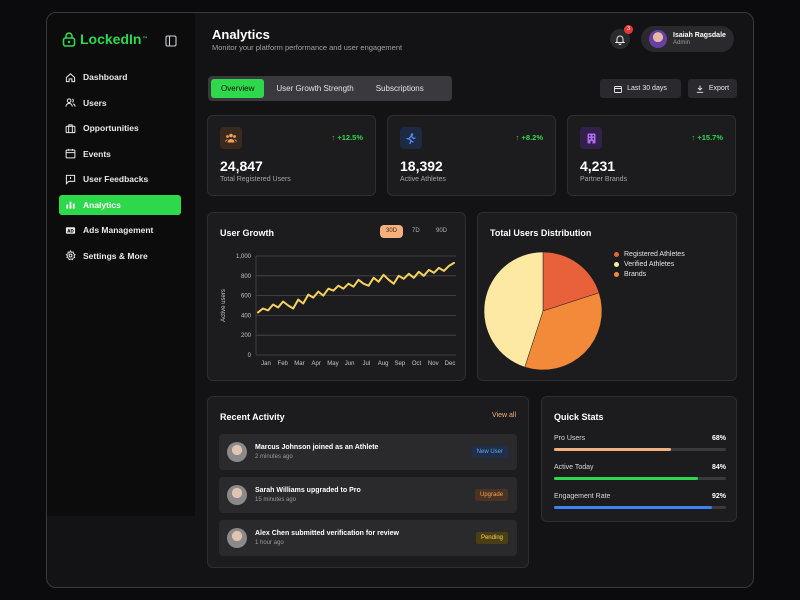  I want to click on sidebar-item-settings: Settings & More, so click(120, 256).